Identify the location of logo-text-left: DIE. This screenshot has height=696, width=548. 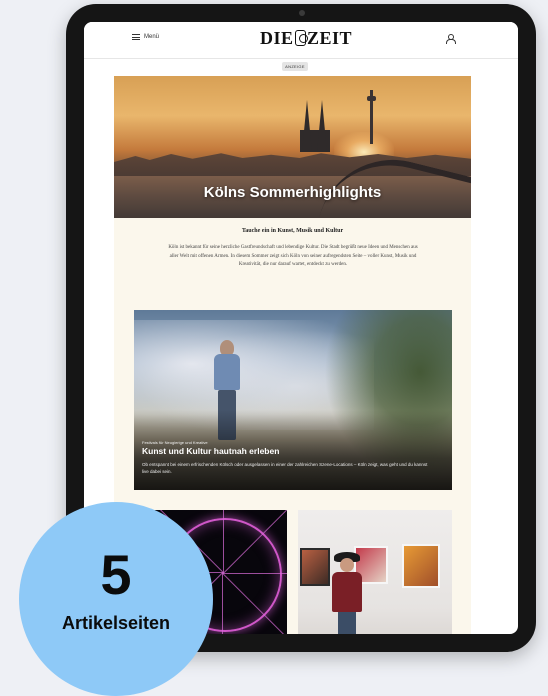
(277, 37).